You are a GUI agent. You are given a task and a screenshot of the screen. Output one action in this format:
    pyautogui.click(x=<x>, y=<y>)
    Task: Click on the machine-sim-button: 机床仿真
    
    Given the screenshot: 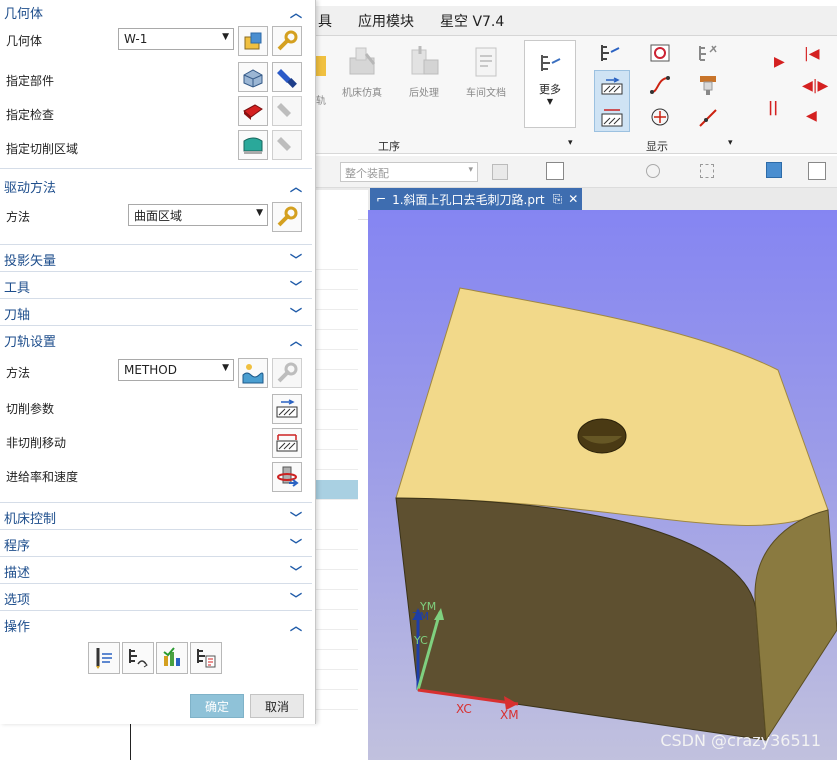 What is the action you would take?
    pyautogui.click(x=362, y=71)
    